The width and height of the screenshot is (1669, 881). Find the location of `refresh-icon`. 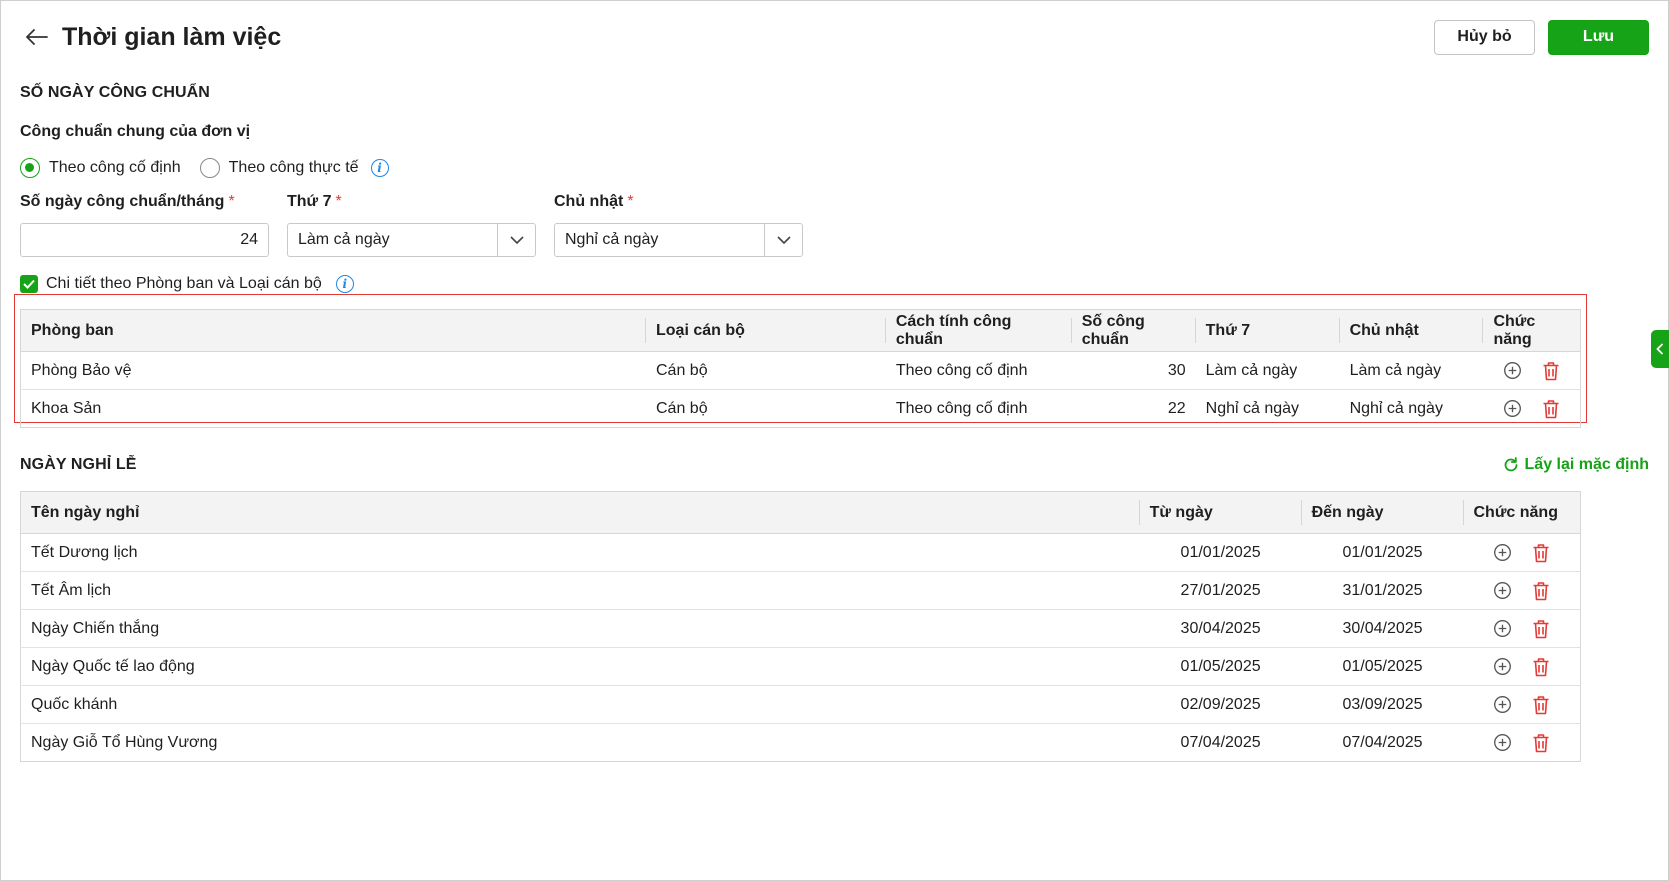

refresh-icon is located at coordinates (1510, 464).